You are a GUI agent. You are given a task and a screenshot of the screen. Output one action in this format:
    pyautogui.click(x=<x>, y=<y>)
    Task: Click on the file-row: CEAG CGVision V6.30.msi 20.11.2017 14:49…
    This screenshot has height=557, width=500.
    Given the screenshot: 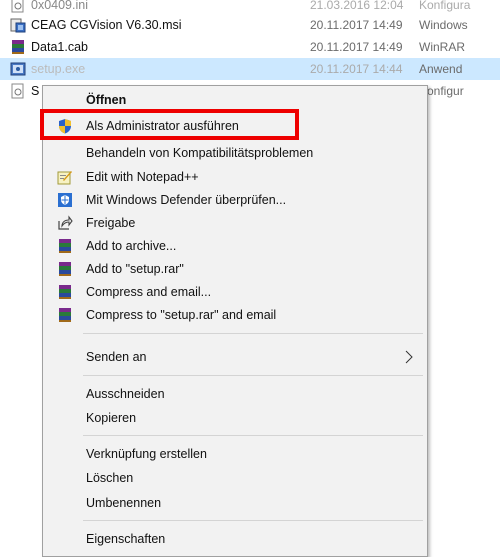 What is the action you would take?
    pyautogui.click(x=250, y=25)
    